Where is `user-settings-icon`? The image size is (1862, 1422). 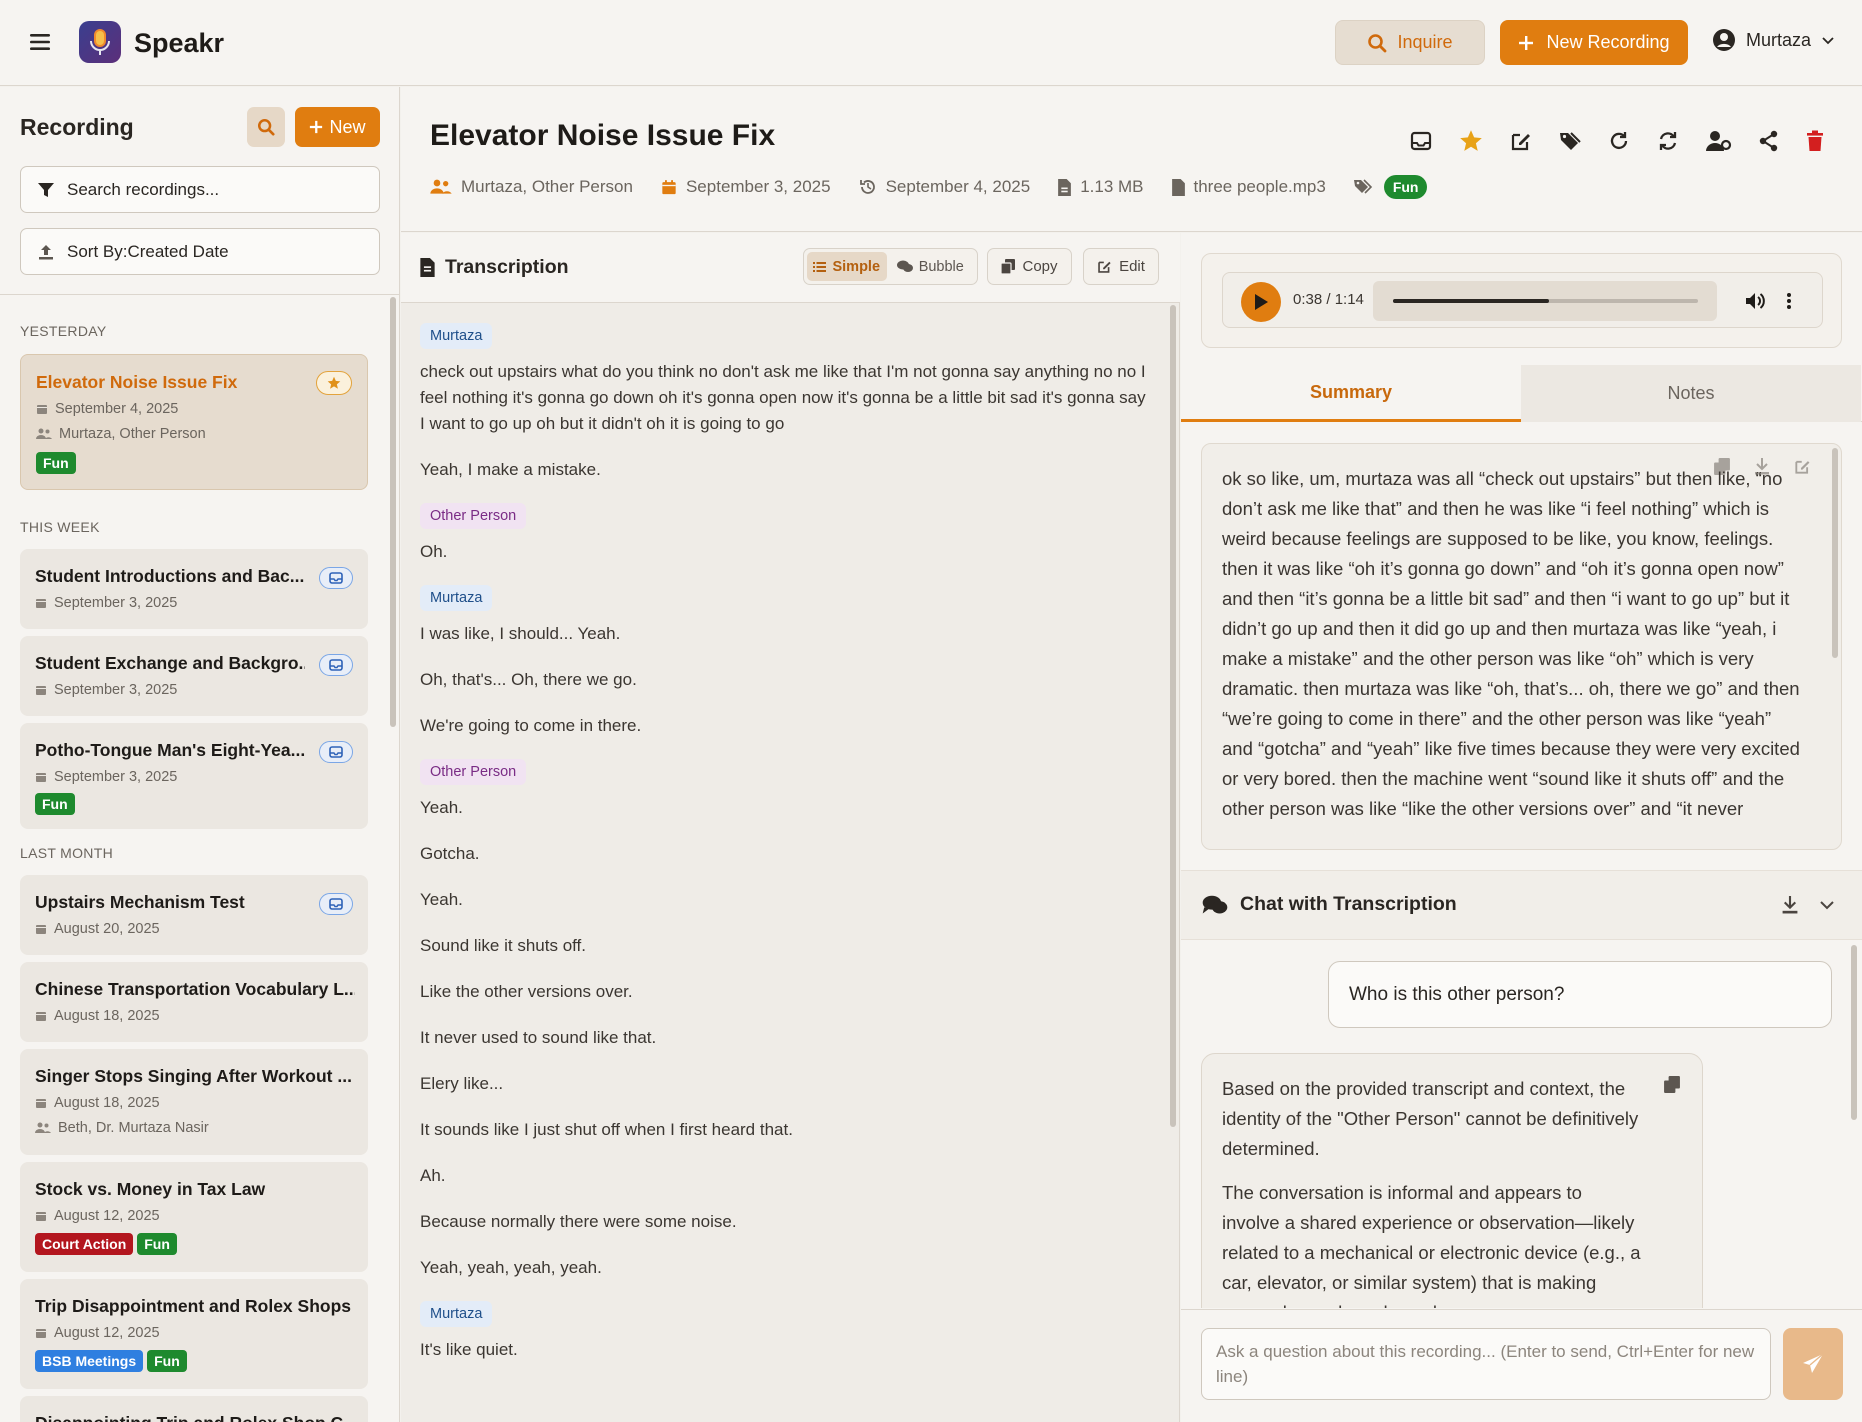
user-settings-icon is located at coordinates (1719, 141).